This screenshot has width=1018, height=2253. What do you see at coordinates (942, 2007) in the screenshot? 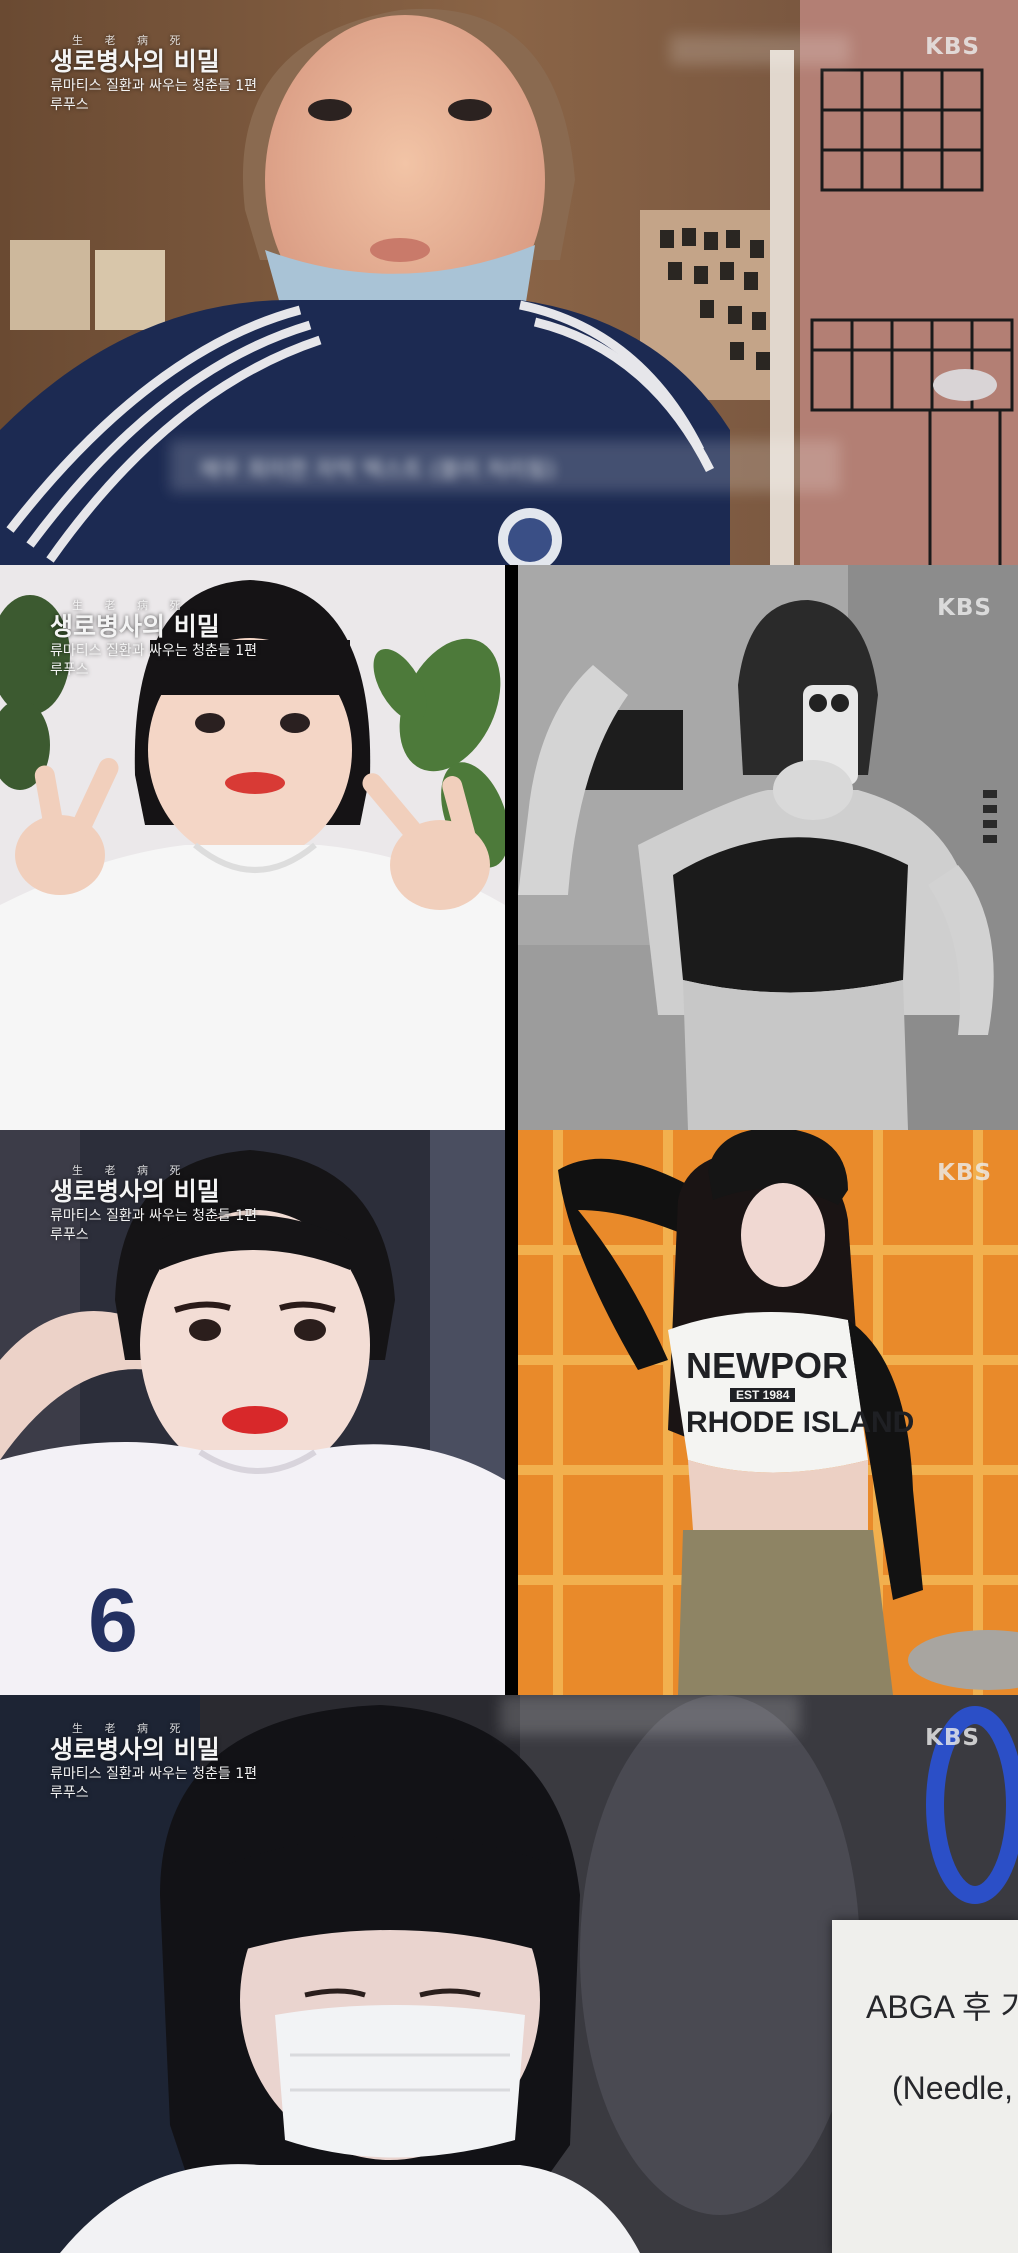
I see `sign-line-1: ABGA 후 기` at bounding box center [942, 2007].